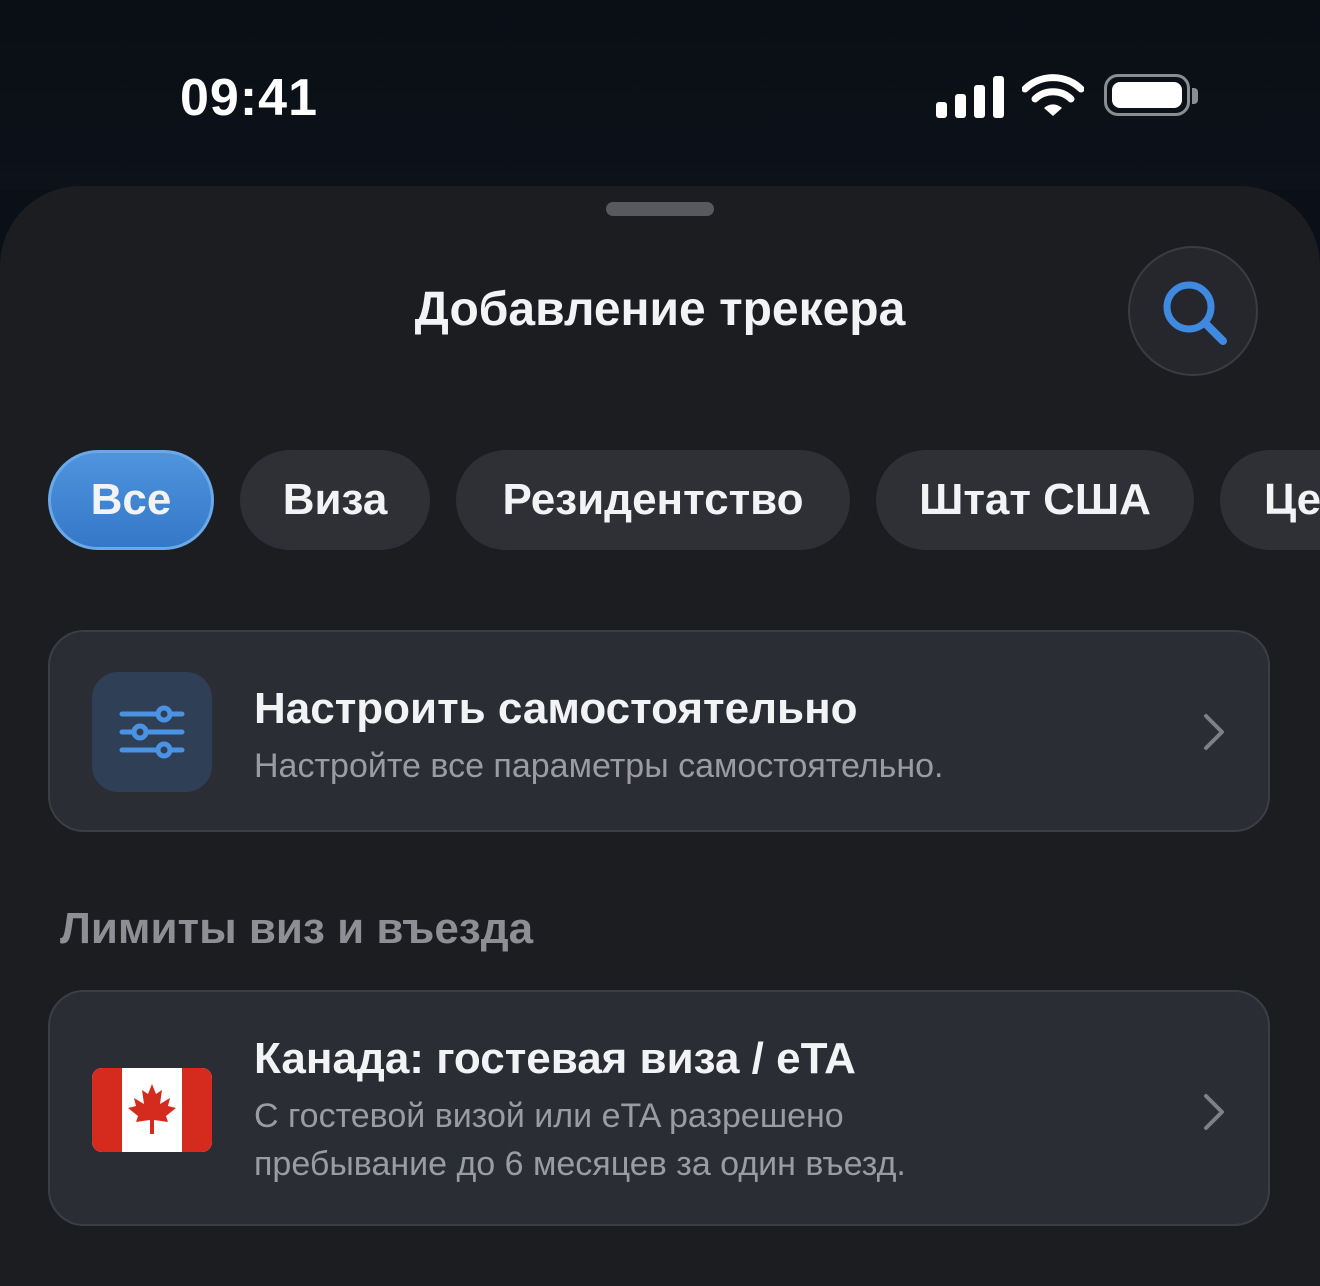  Describe the element at coordinates (335, 500) in the screenshot. I see `chip-visa: Виза` at that location.